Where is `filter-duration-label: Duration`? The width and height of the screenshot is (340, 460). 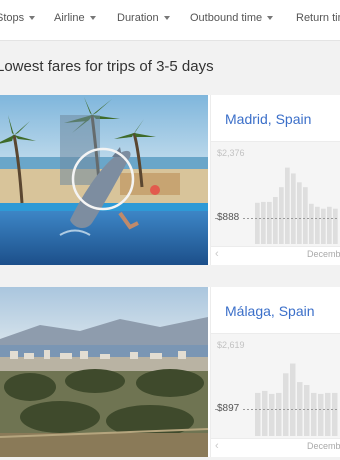 filter-duration-label: Duration is located at coordinates (138, 18).